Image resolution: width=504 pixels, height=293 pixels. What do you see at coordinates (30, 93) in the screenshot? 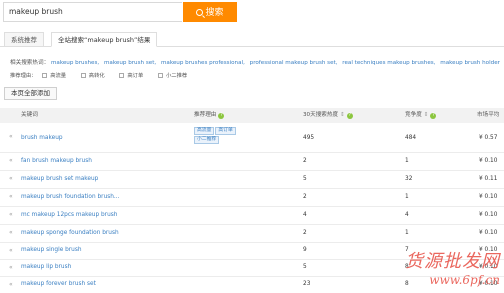
I see `add-all-button: 本页全部添加` at bounding box center [30, 93].